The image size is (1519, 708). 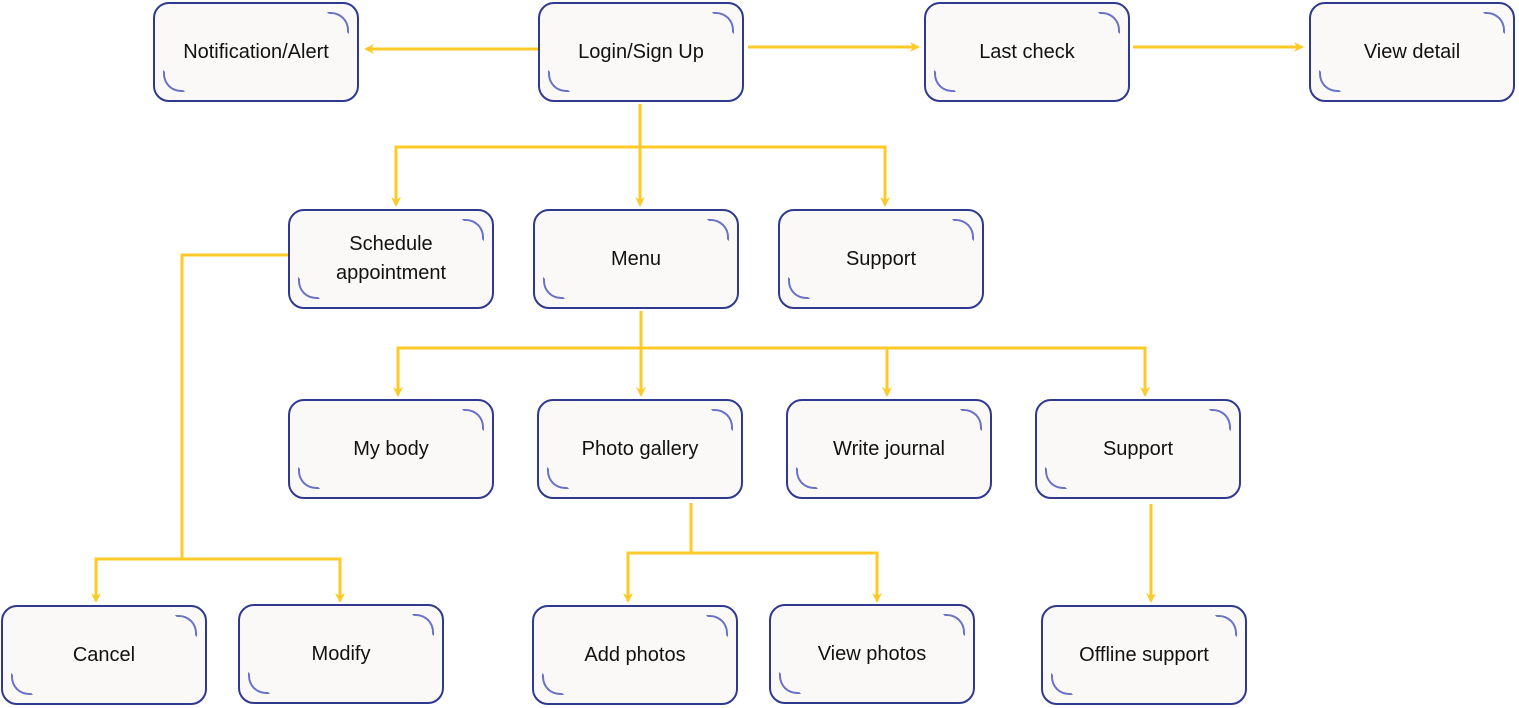 I want to click on node-label: Notification/Alert, so click(x=256, y=51).